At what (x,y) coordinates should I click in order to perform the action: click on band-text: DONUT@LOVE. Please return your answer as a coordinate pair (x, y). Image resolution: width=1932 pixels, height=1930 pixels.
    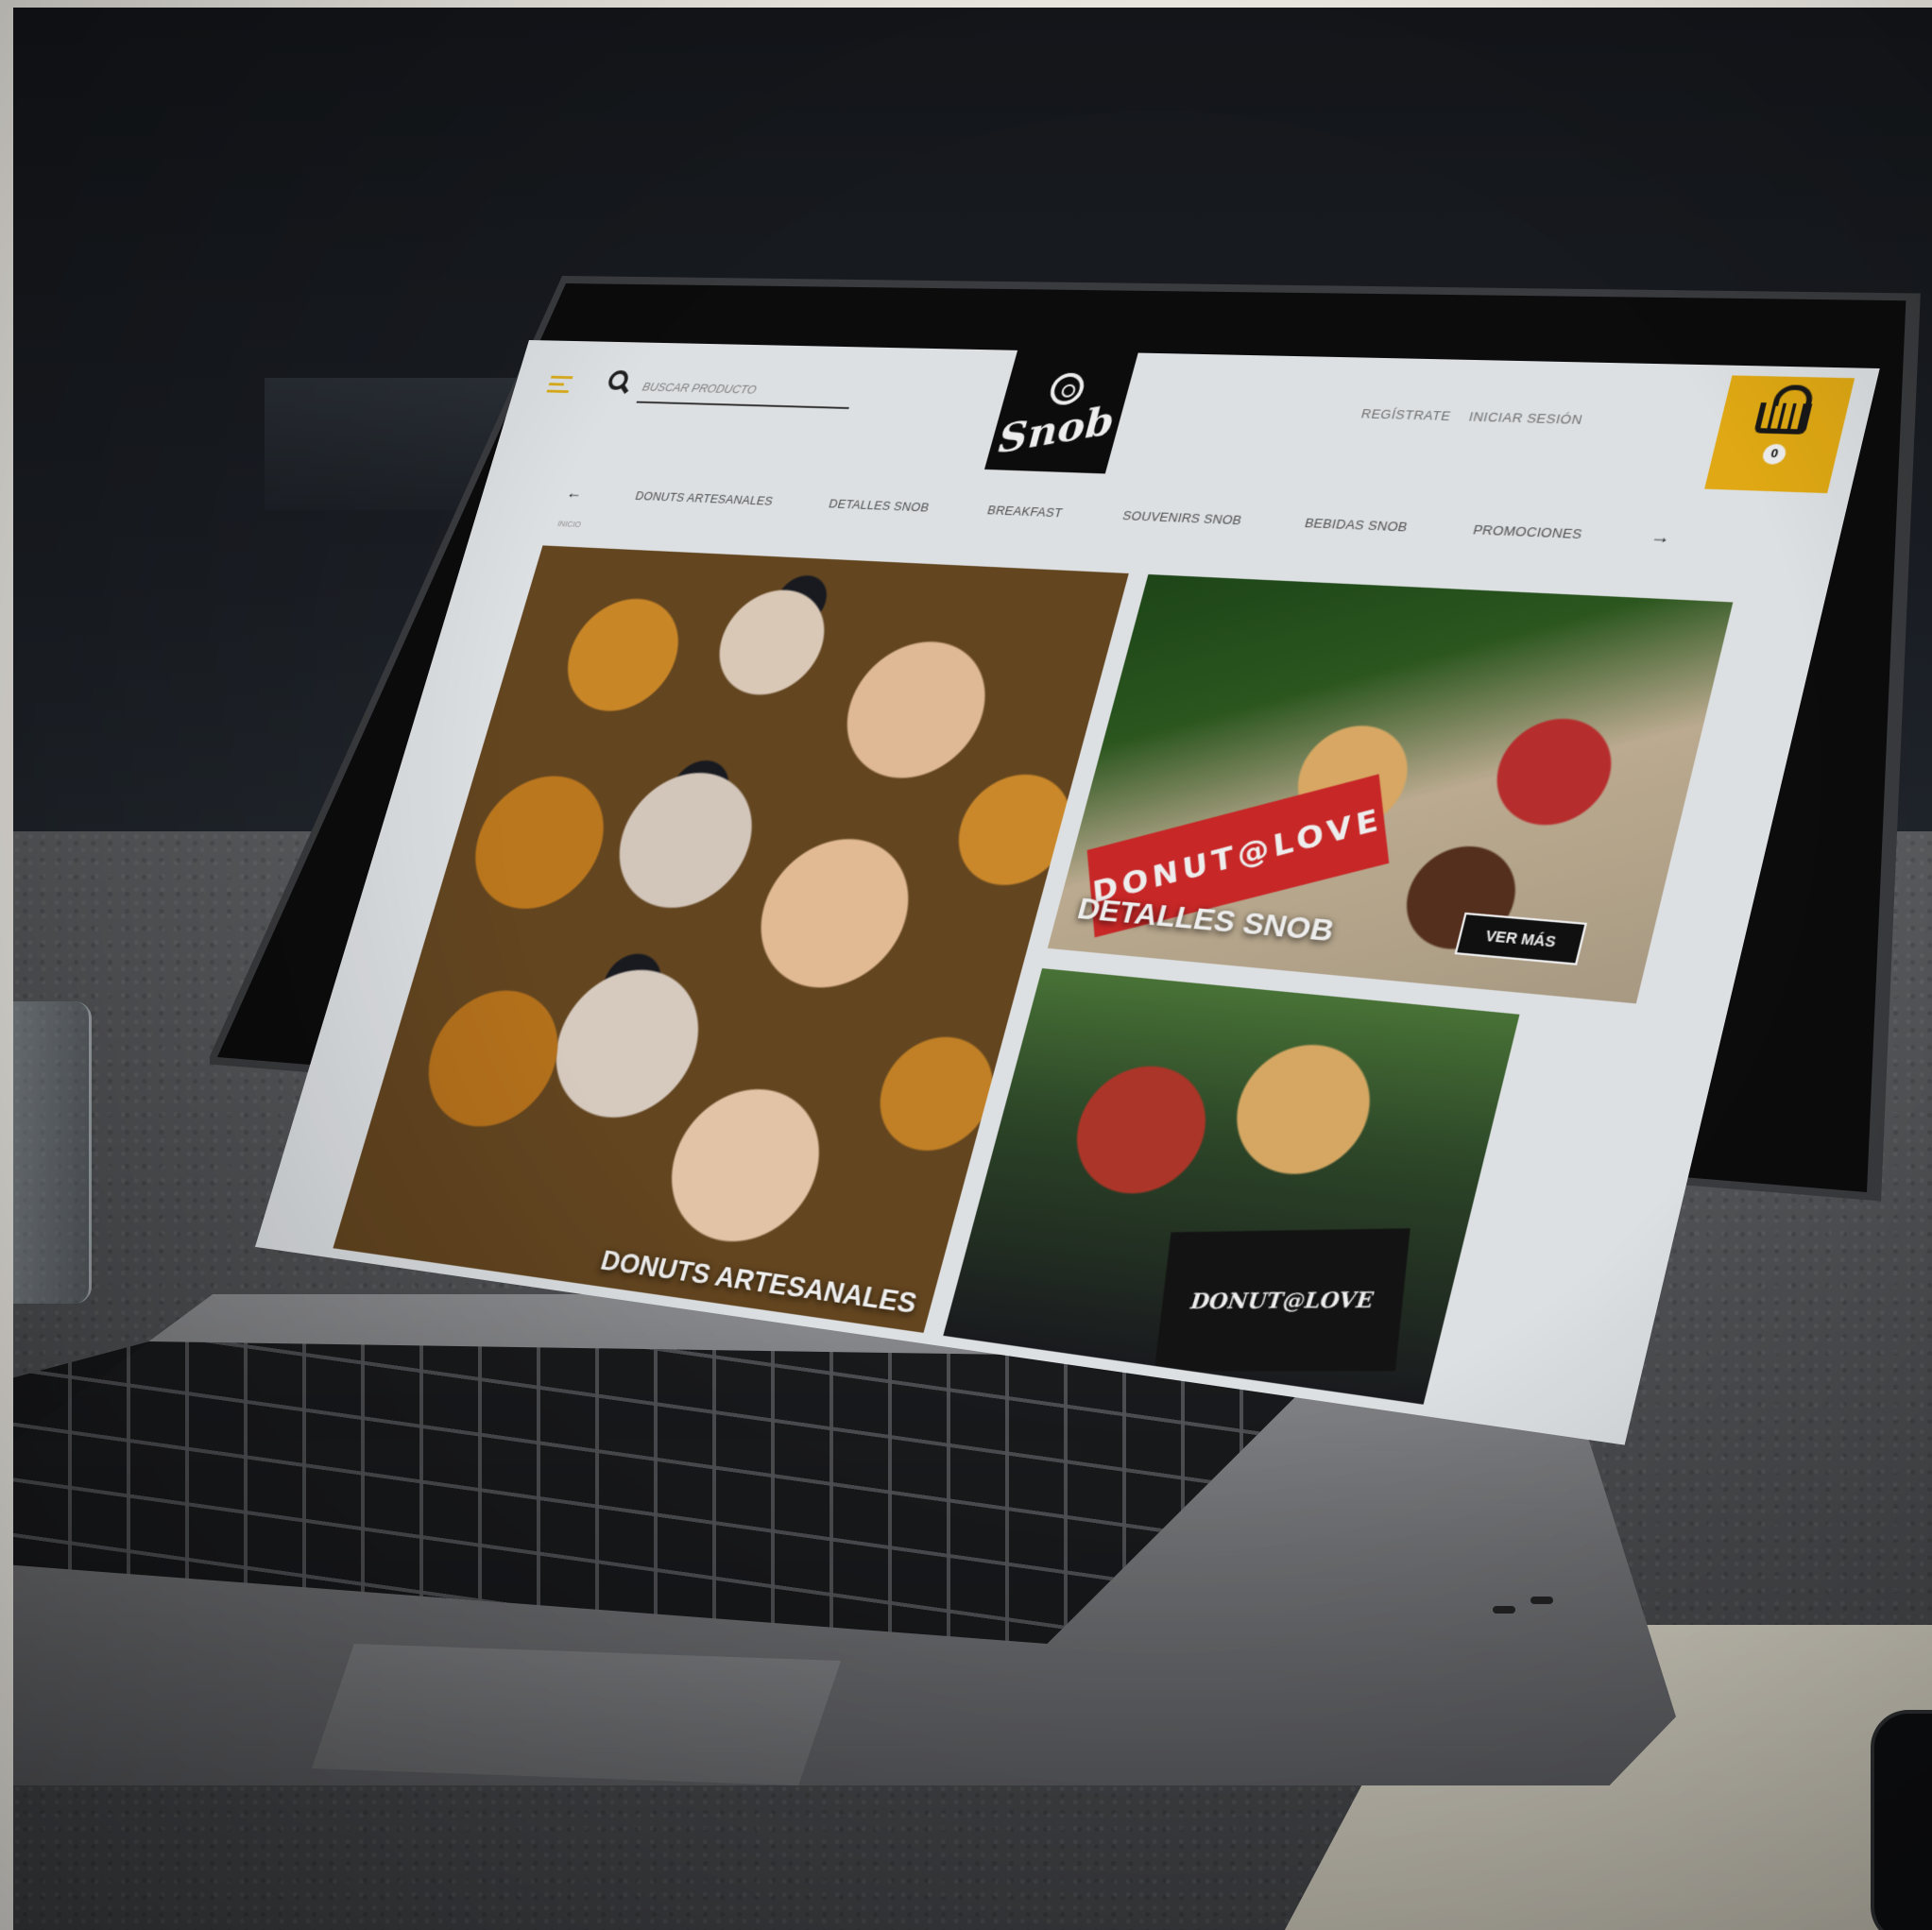
    Looking at the image, I should click on (1237, 856).